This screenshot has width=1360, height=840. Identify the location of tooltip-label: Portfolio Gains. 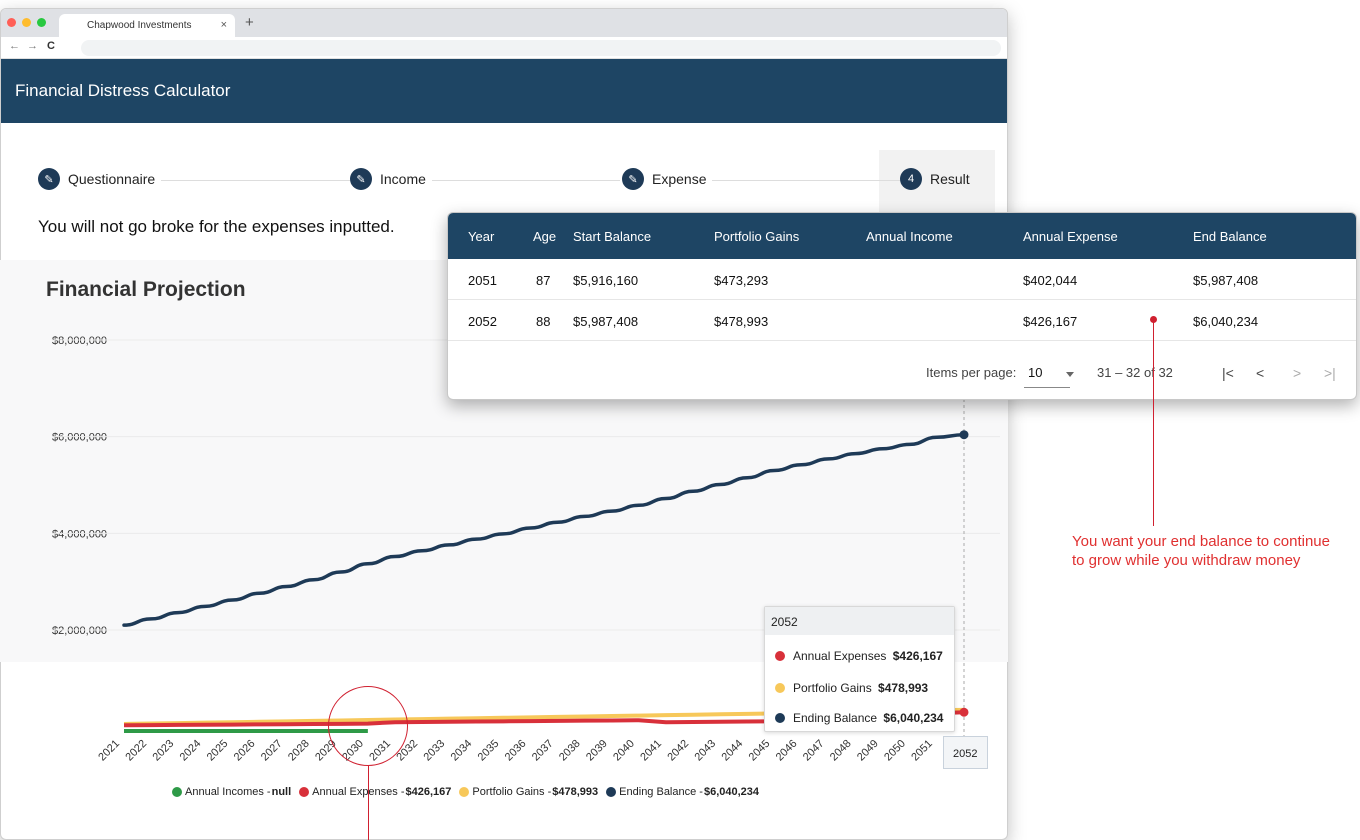
(832, 688).